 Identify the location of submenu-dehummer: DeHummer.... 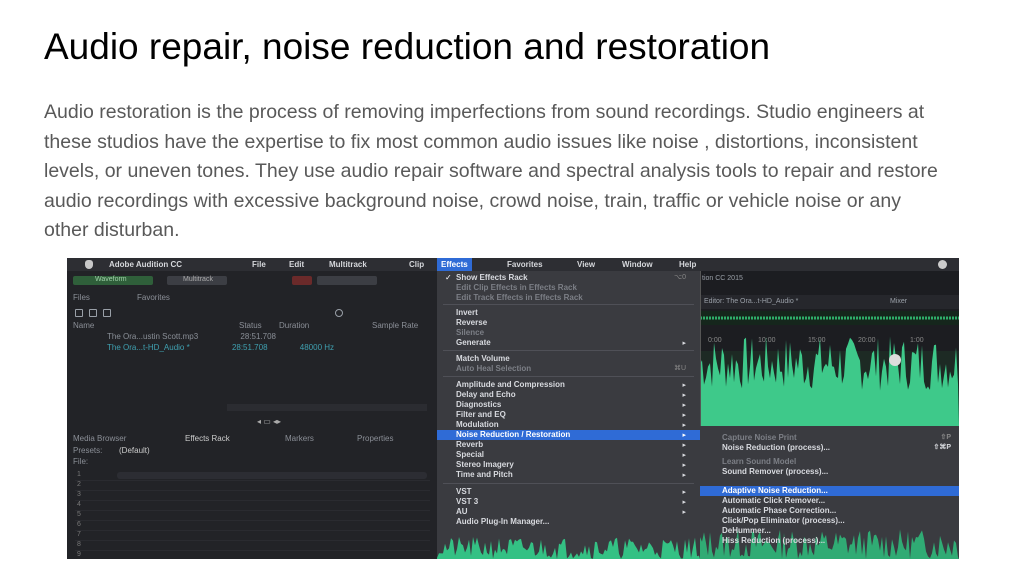
(746, 530).